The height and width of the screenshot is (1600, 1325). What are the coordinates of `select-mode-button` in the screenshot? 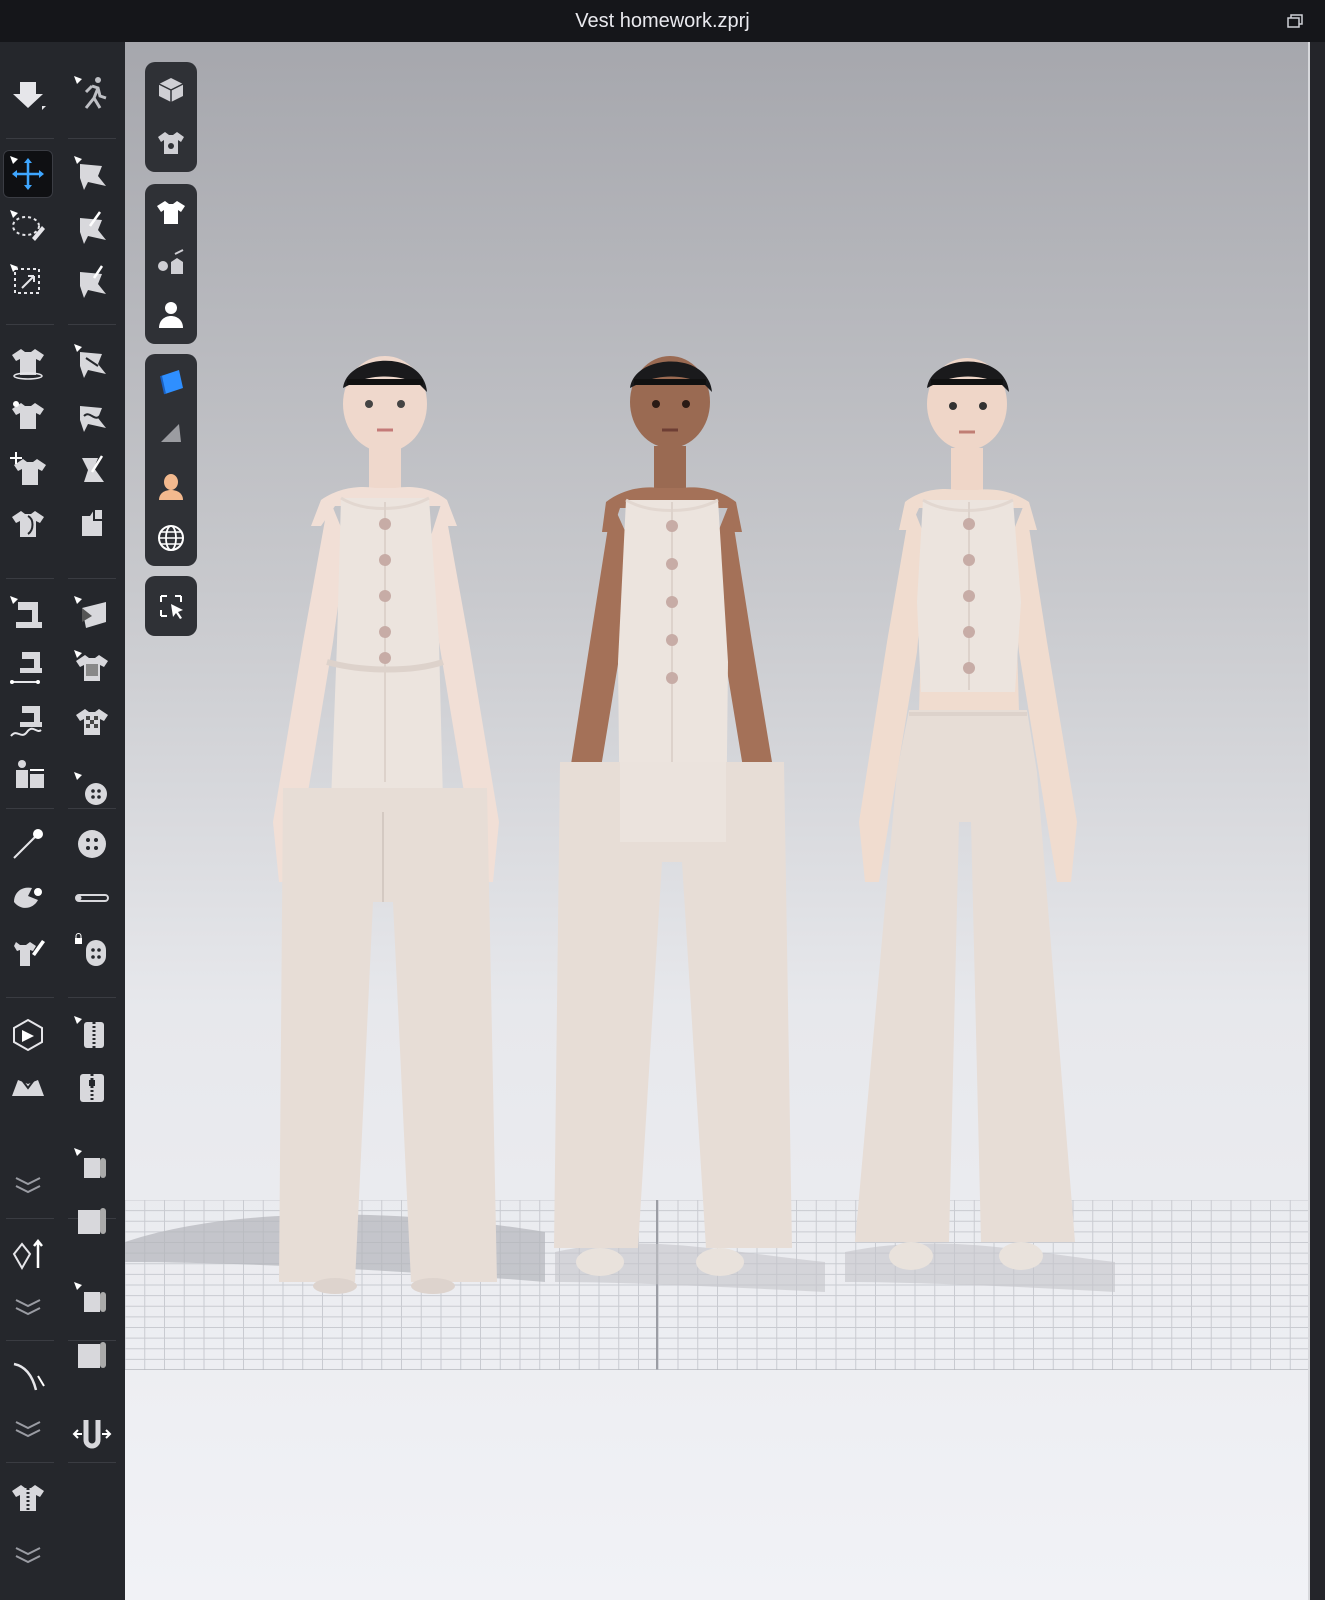 It's located at (171, 606).